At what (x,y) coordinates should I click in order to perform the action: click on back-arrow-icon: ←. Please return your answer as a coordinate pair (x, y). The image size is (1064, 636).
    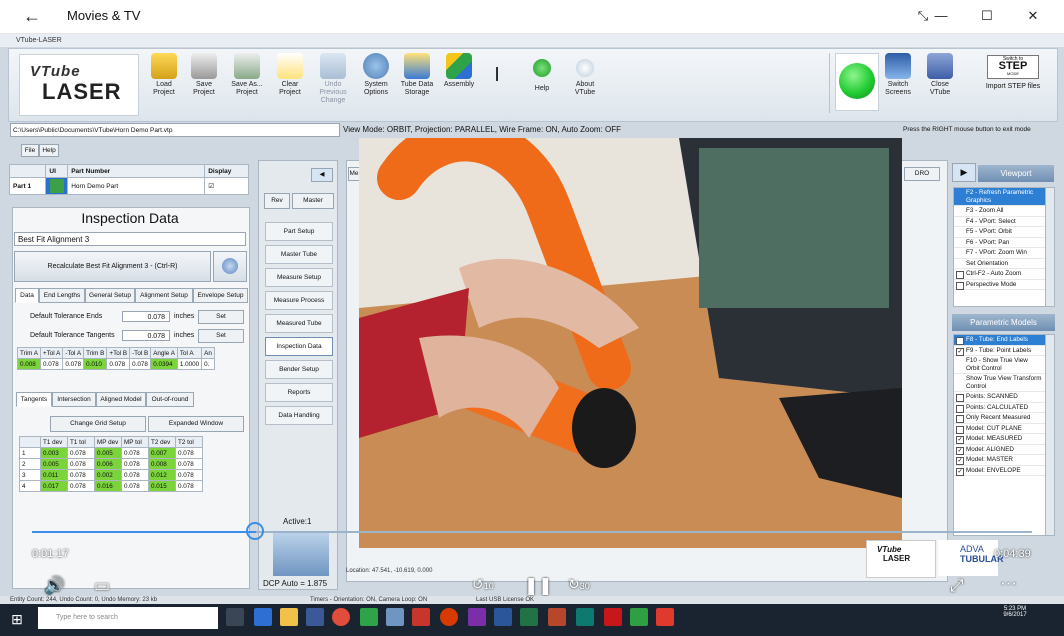
    Looking at the image, I should click on (32, 16).